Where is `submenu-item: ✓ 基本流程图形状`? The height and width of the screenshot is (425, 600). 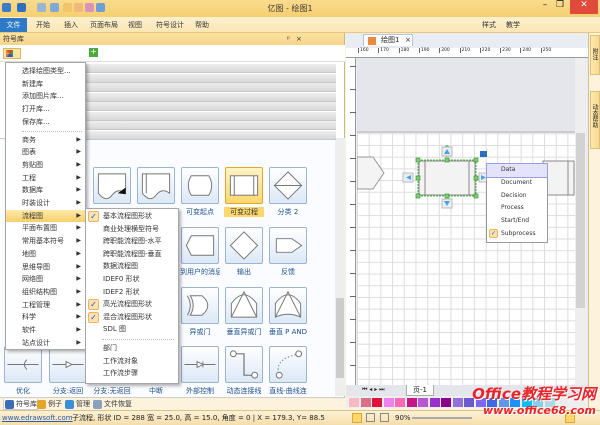
submenu-item: ✓ 基本流程图形状 is located at coordinates (132, 216).